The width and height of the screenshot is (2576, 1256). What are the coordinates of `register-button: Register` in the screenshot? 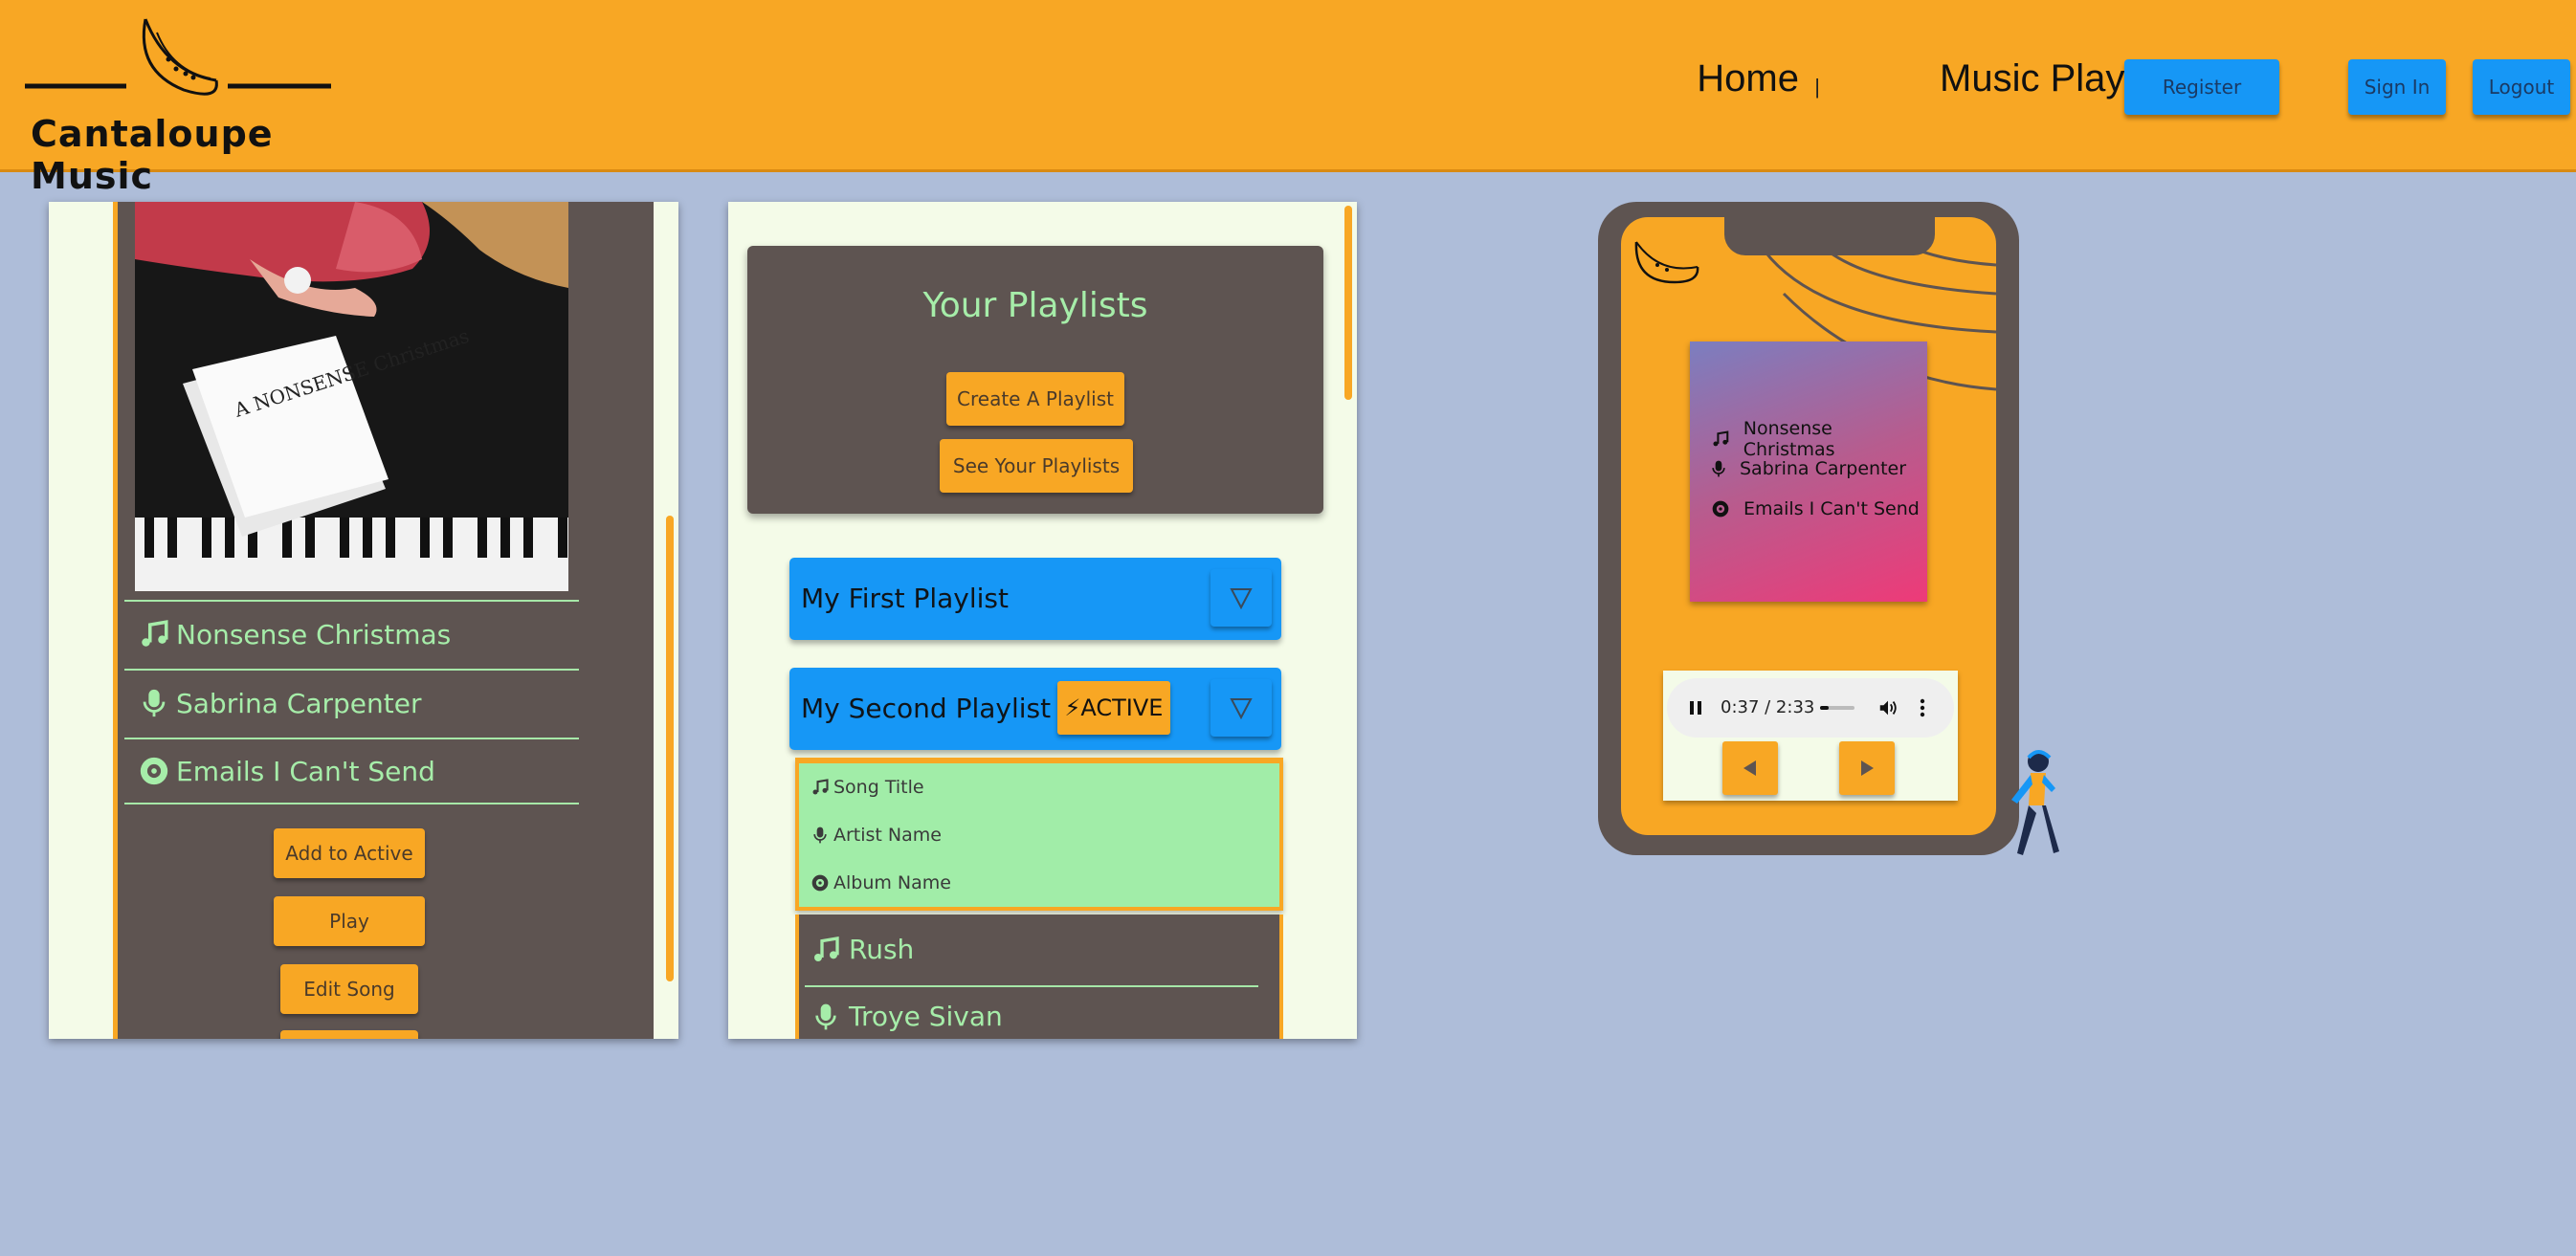 It's located at (2201, 87).